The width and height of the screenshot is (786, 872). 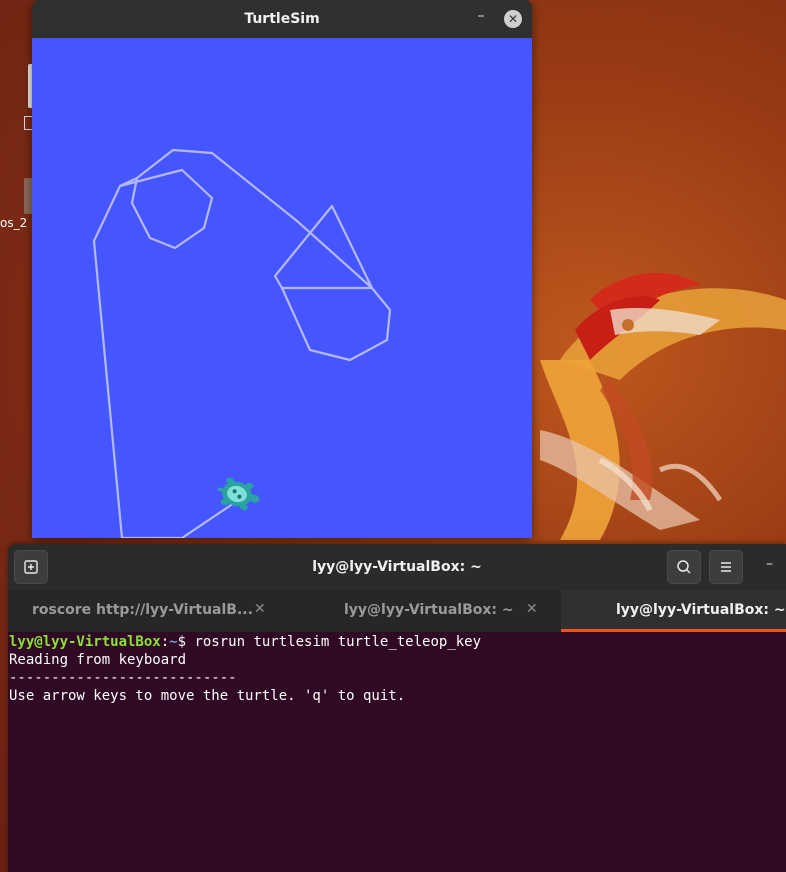 I want to click on turtlesim-titlebar: TurtleSim – ✕, so click(x=282, y=19).